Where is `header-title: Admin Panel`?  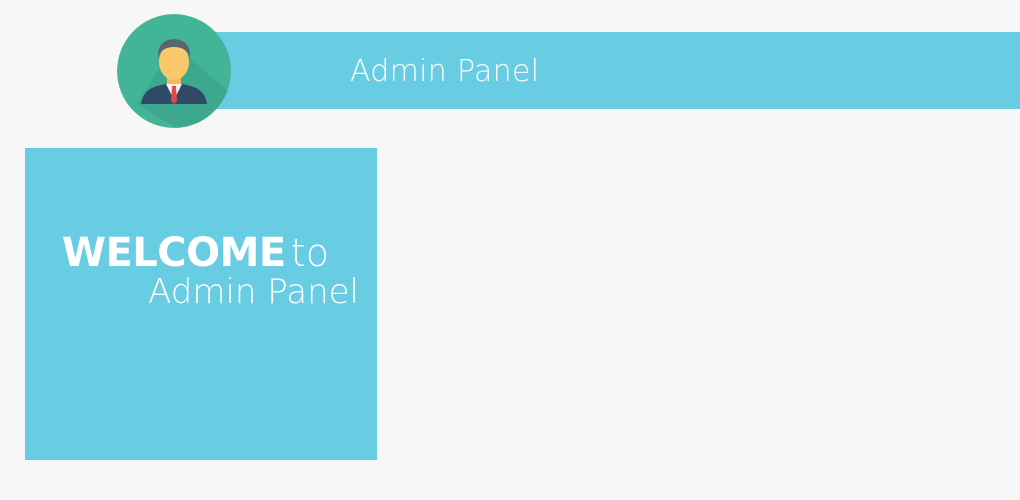 header-title: Admin Panel is located at coordinates (445, 71).